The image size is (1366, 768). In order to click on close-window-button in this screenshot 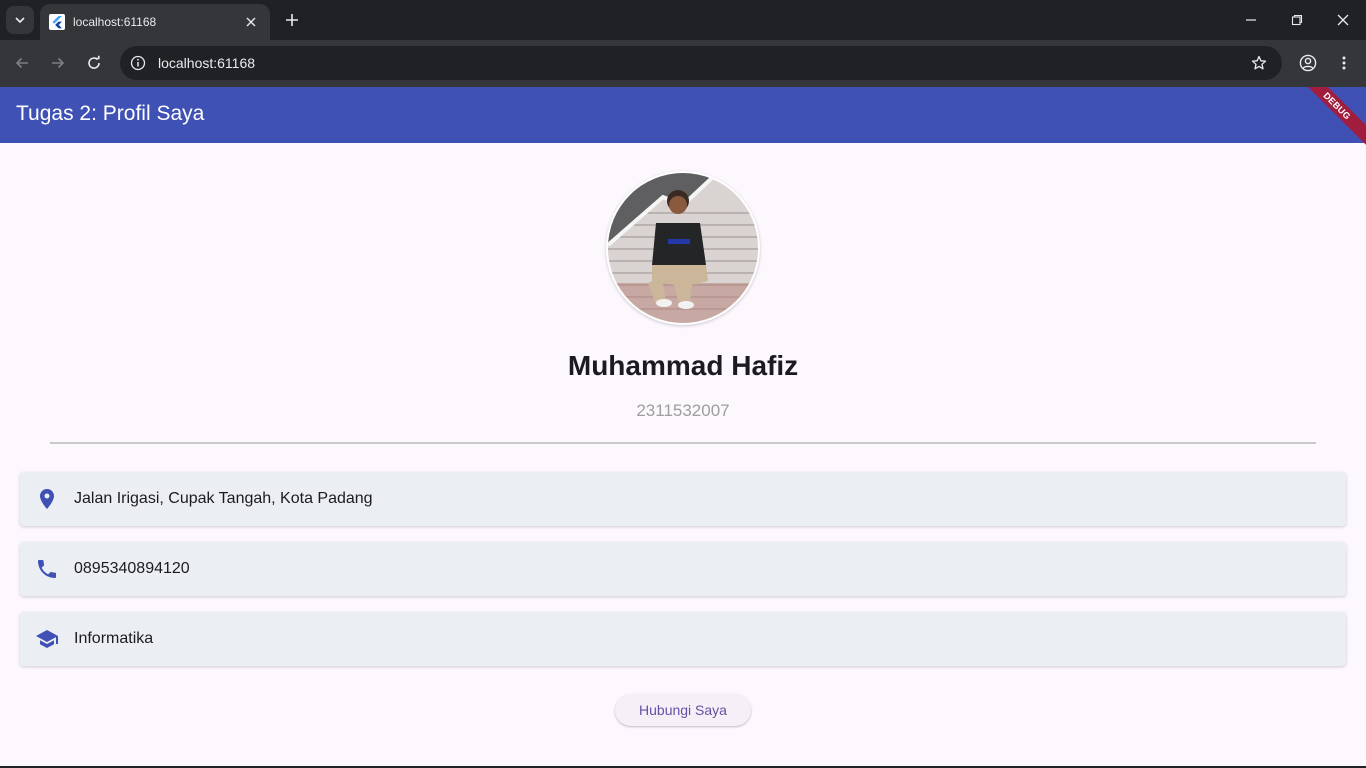, I will do `click(1343, 20)`.